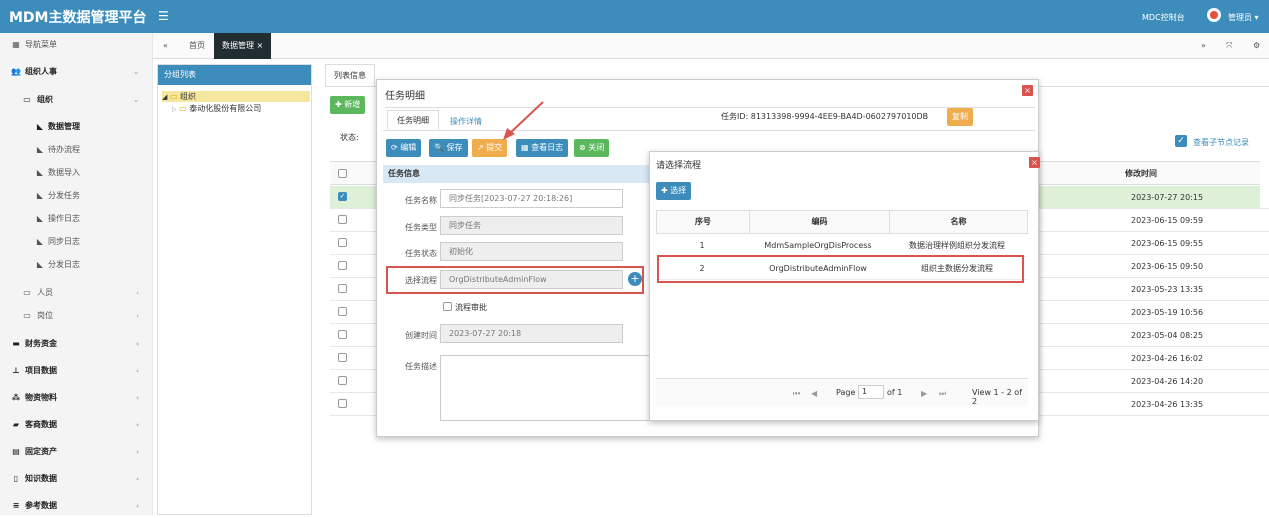 The image size is (1269, 518). What do you see at coordinates (1243, 17) in the screenshot?
I see `user-menu: 管理员 ▾` at bounding box center [1243, 17].